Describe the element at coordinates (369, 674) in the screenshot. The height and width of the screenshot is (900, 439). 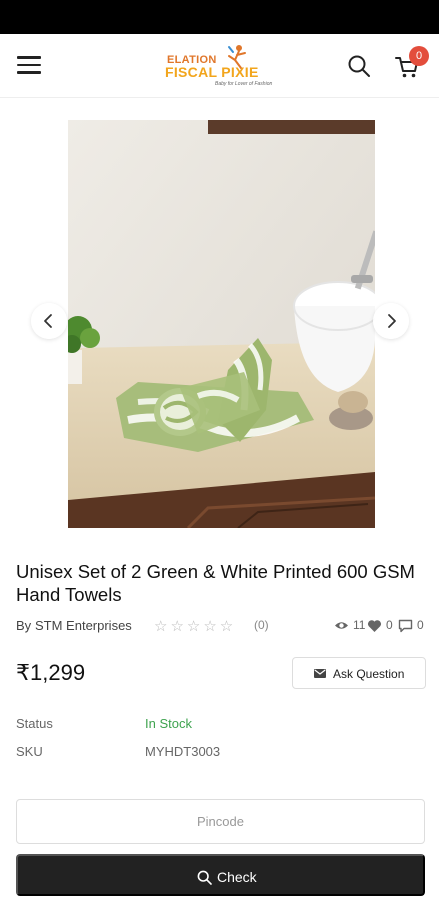
I see `ask-question-label: Ask Question` at that location.